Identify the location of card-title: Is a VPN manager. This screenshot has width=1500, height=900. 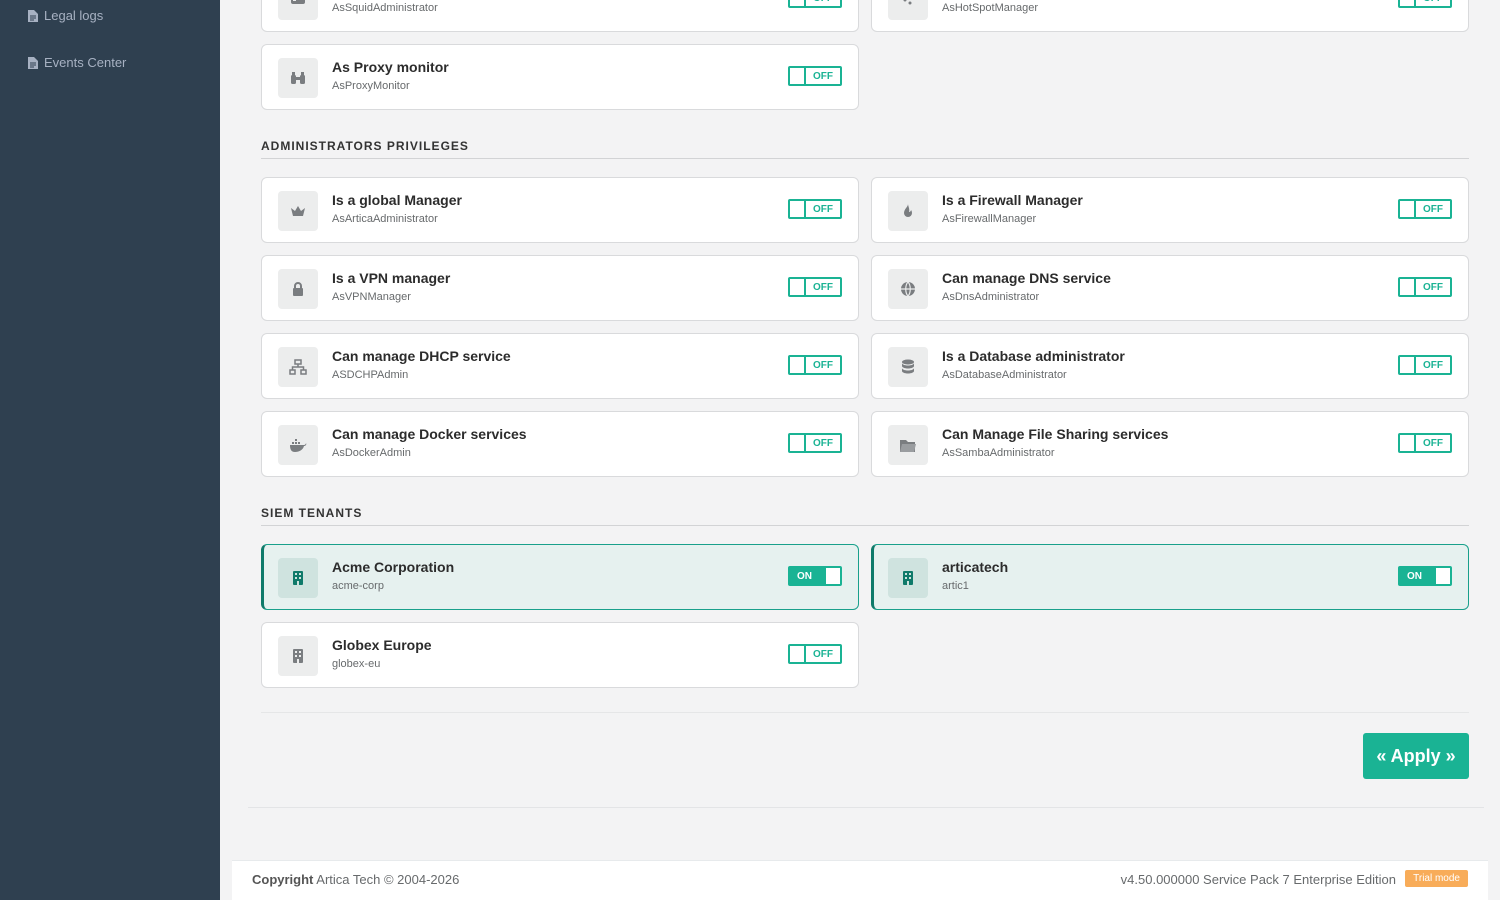
(391, 278).